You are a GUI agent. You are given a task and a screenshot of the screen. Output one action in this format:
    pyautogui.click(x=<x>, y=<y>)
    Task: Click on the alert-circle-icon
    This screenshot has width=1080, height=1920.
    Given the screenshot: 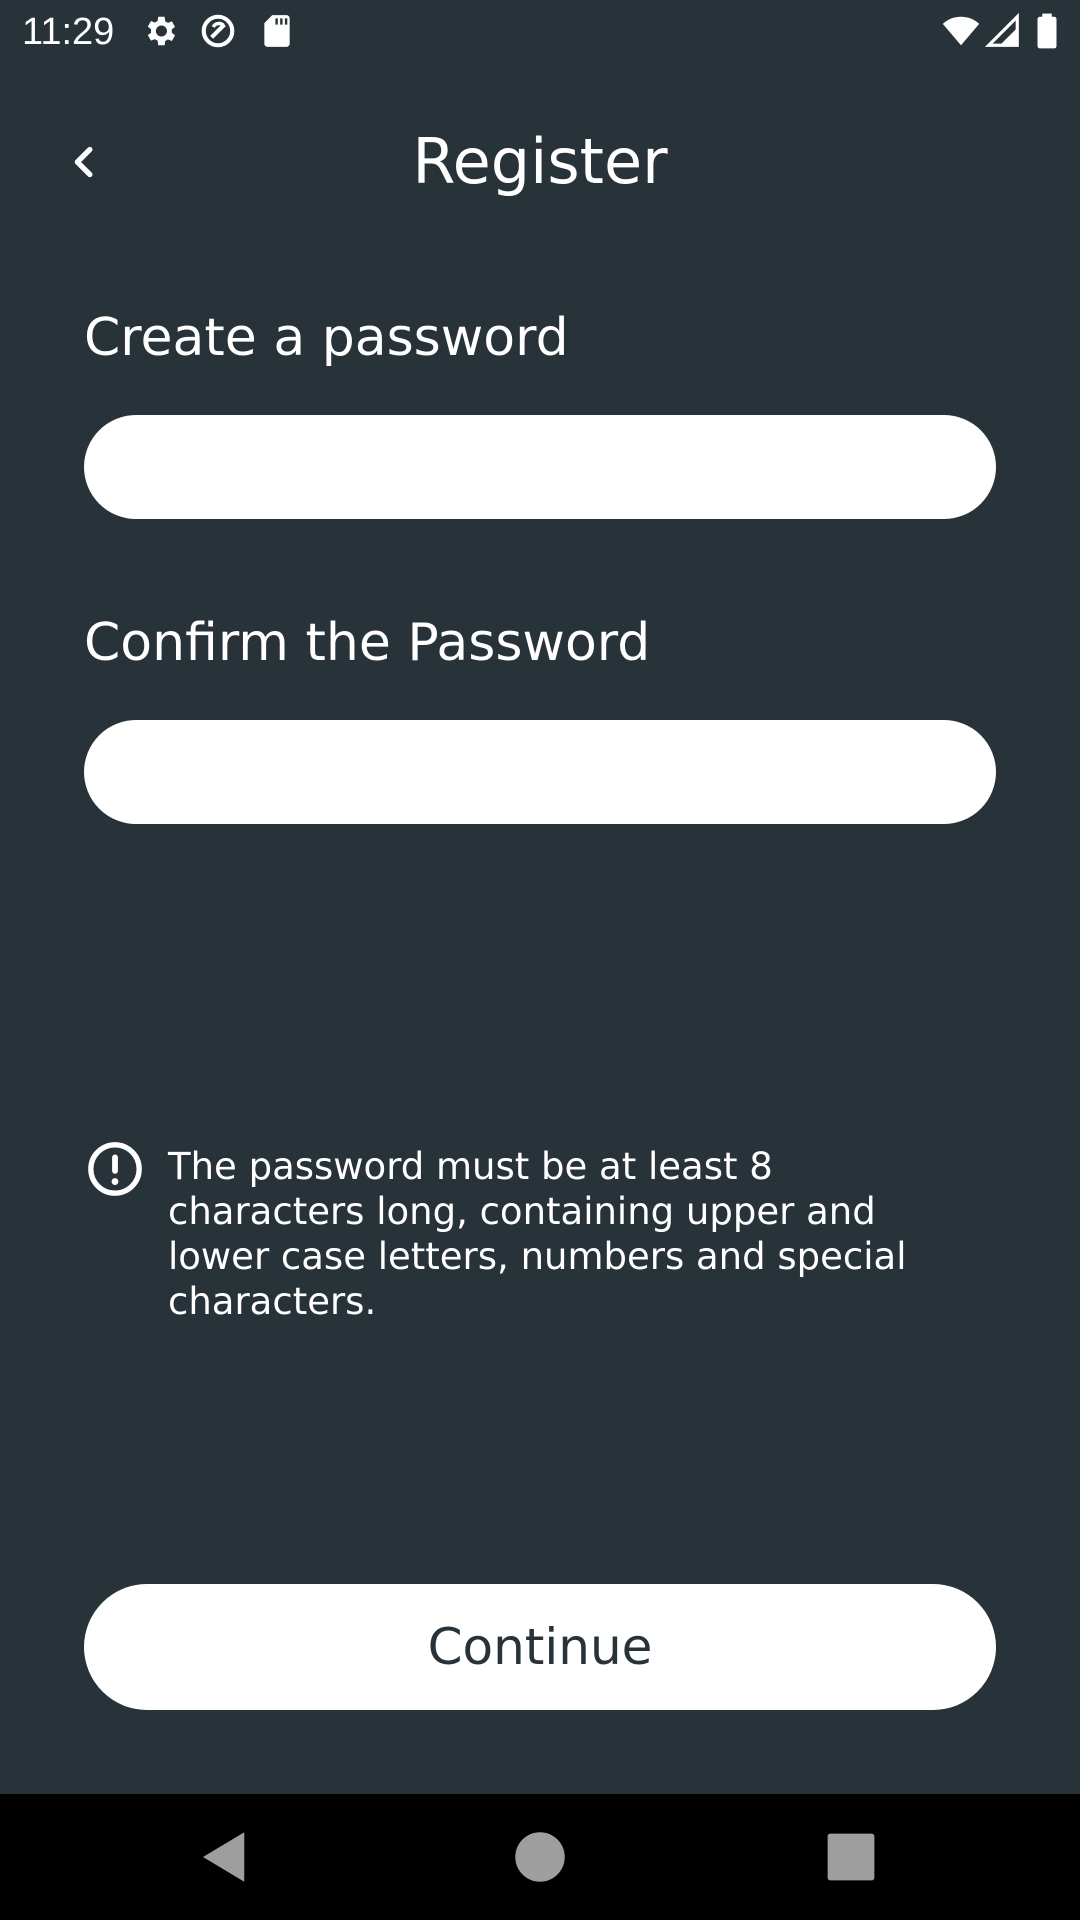 What is the action you would take?
    pyautogui.click(x=115, y=1169)
    